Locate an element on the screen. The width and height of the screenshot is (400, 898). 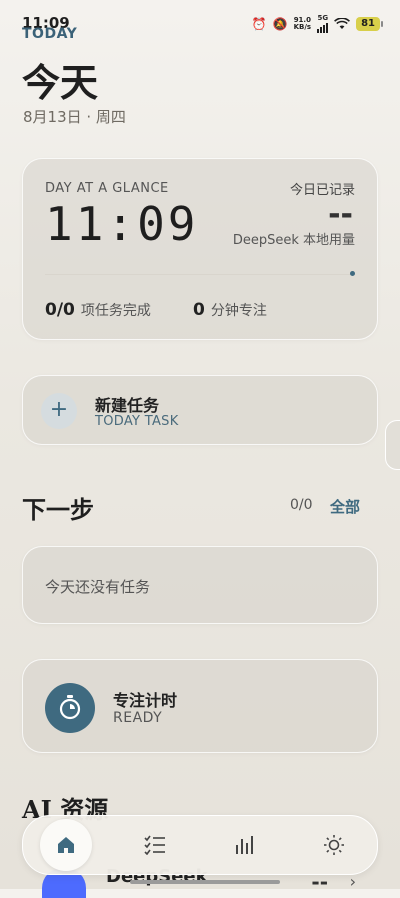
nav-stats is located at coordinates (245, 845).